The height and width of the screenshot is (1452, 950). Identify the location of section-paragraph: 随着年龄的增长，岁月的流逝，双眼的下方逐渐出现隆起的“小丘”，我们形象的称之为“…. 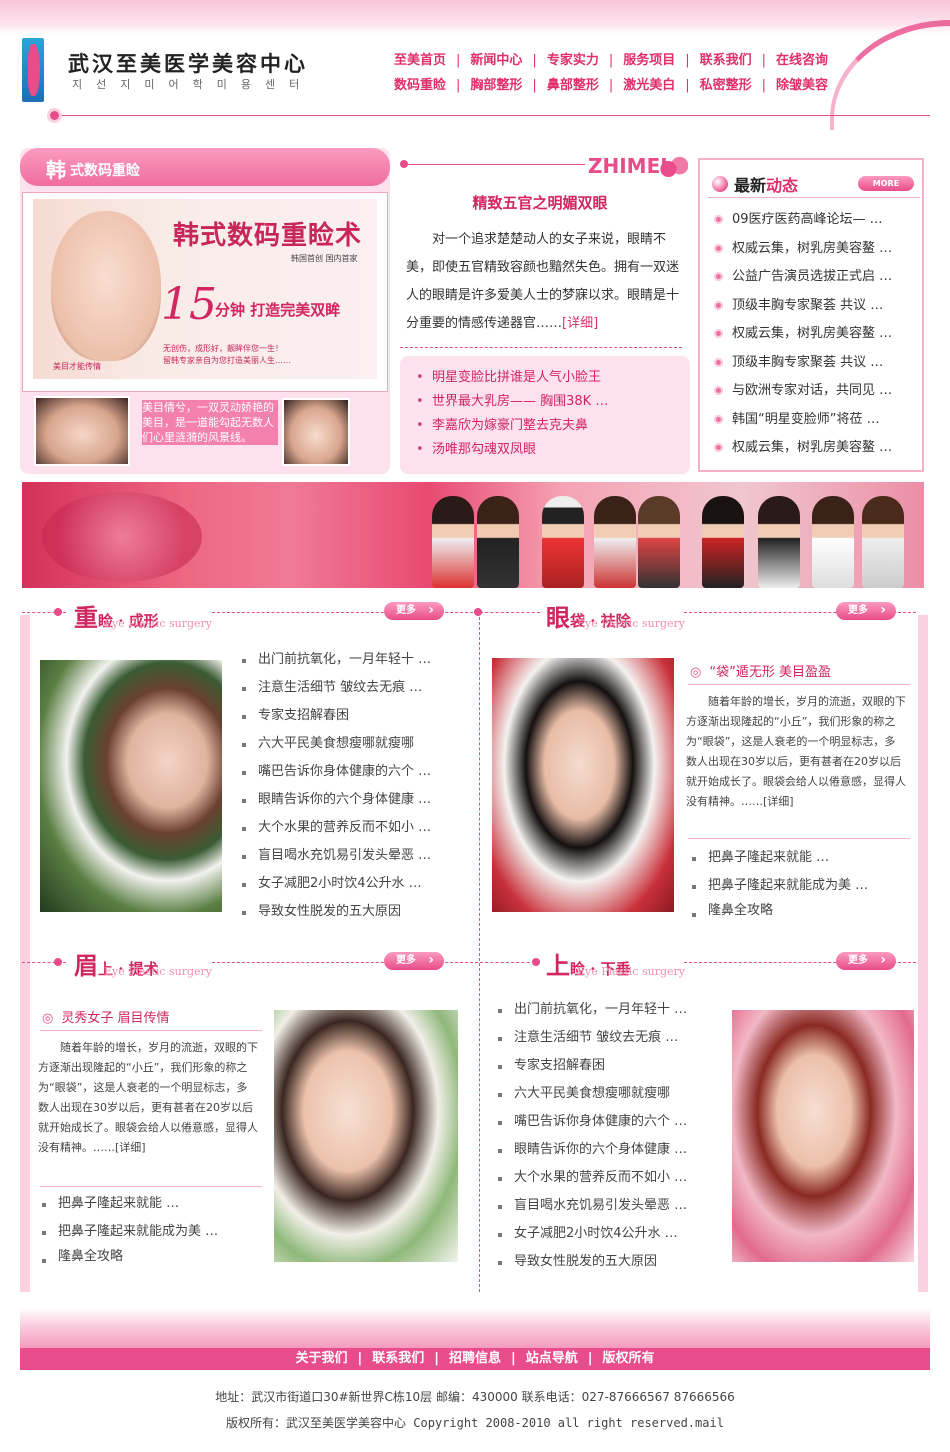
(148, 1097).